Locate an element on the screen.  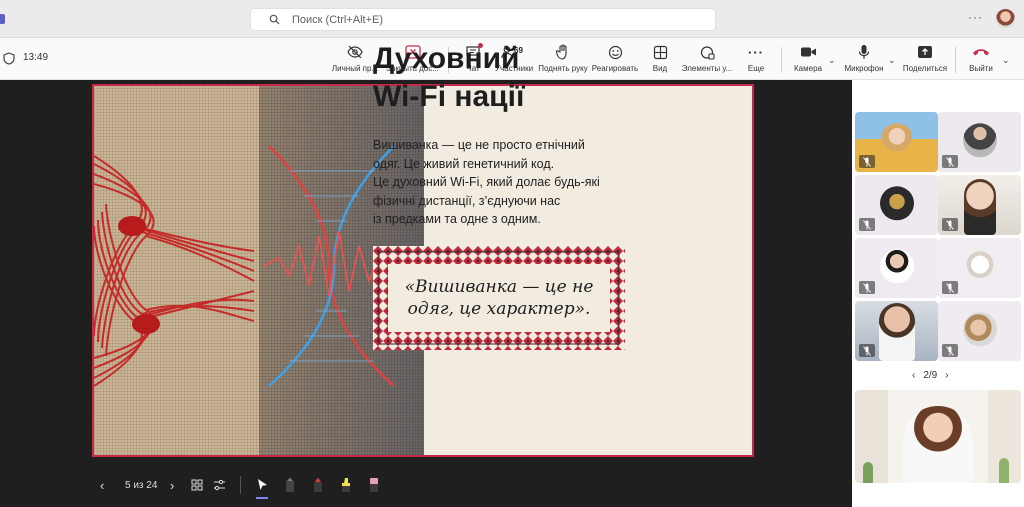
slide-title-line2: Wi-Fi нації is located at coordinates (449, 96).